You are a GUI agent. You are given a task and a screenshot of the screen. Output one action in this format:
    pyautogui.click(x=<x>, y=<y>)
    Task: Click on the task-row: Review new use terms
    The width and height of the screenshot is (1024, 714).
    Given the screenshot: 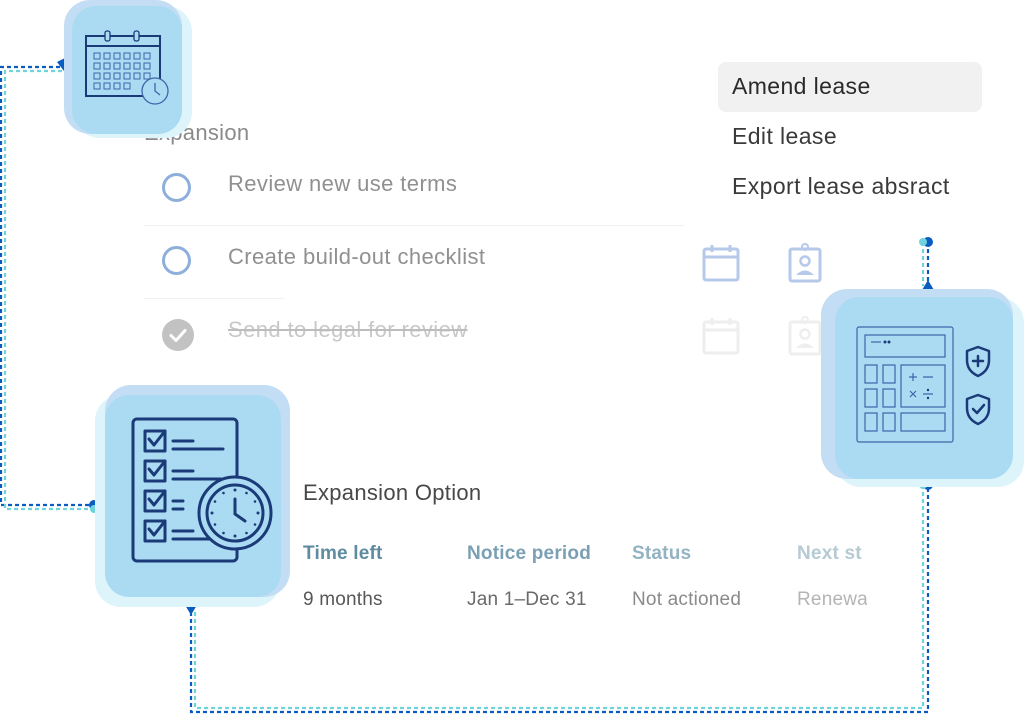 What is the action you would take?
    pyautogui.click(x=414, y=191)
    